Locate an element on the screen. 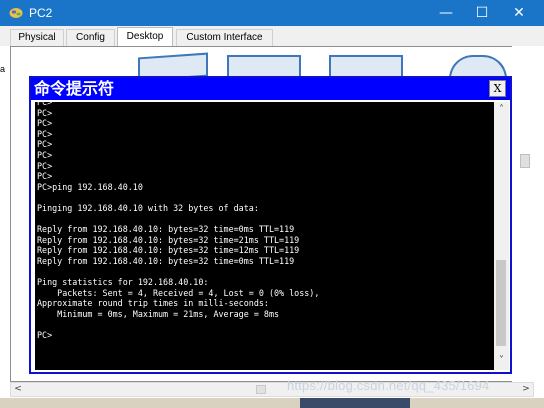 This screenshot has height=408, width=544. app-icon is located at coordinates (16, 13).